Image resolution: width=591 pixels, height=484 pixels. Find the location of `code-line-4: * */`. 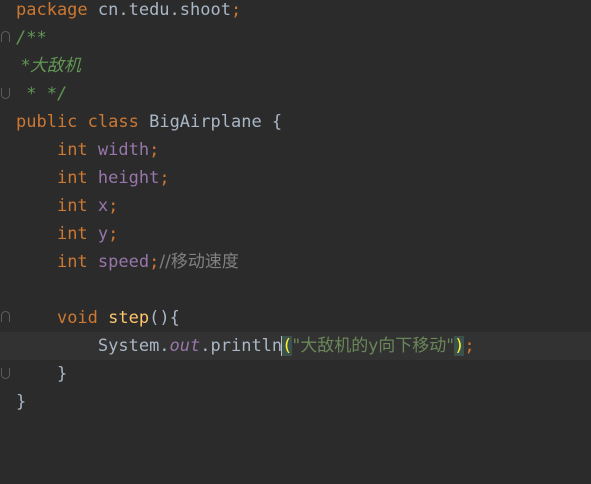

code-line-4: * */ is located at coordinates (41, 94).